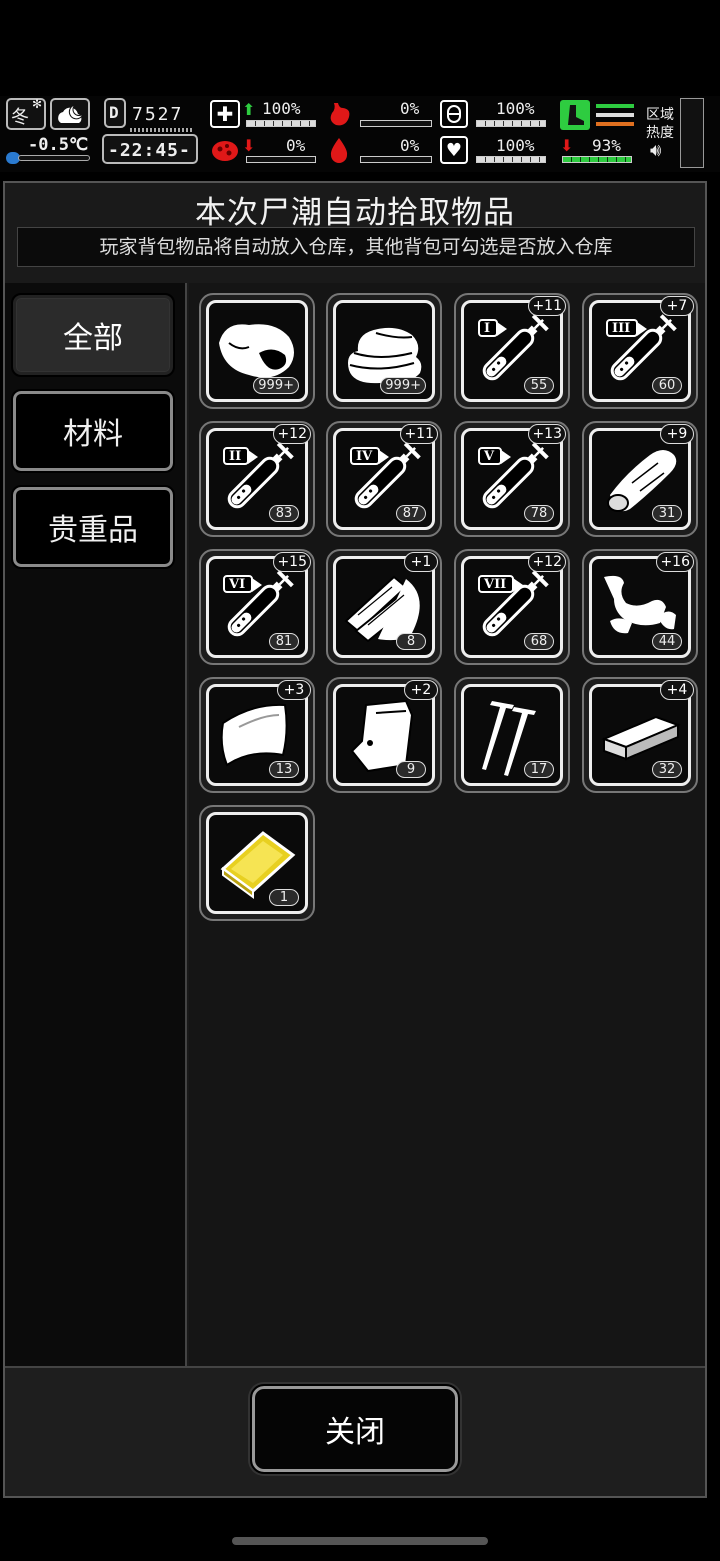  Describe the element at coordinates (384, 735) in the screenshot. I see `item-slot: 9 +2` at that location.